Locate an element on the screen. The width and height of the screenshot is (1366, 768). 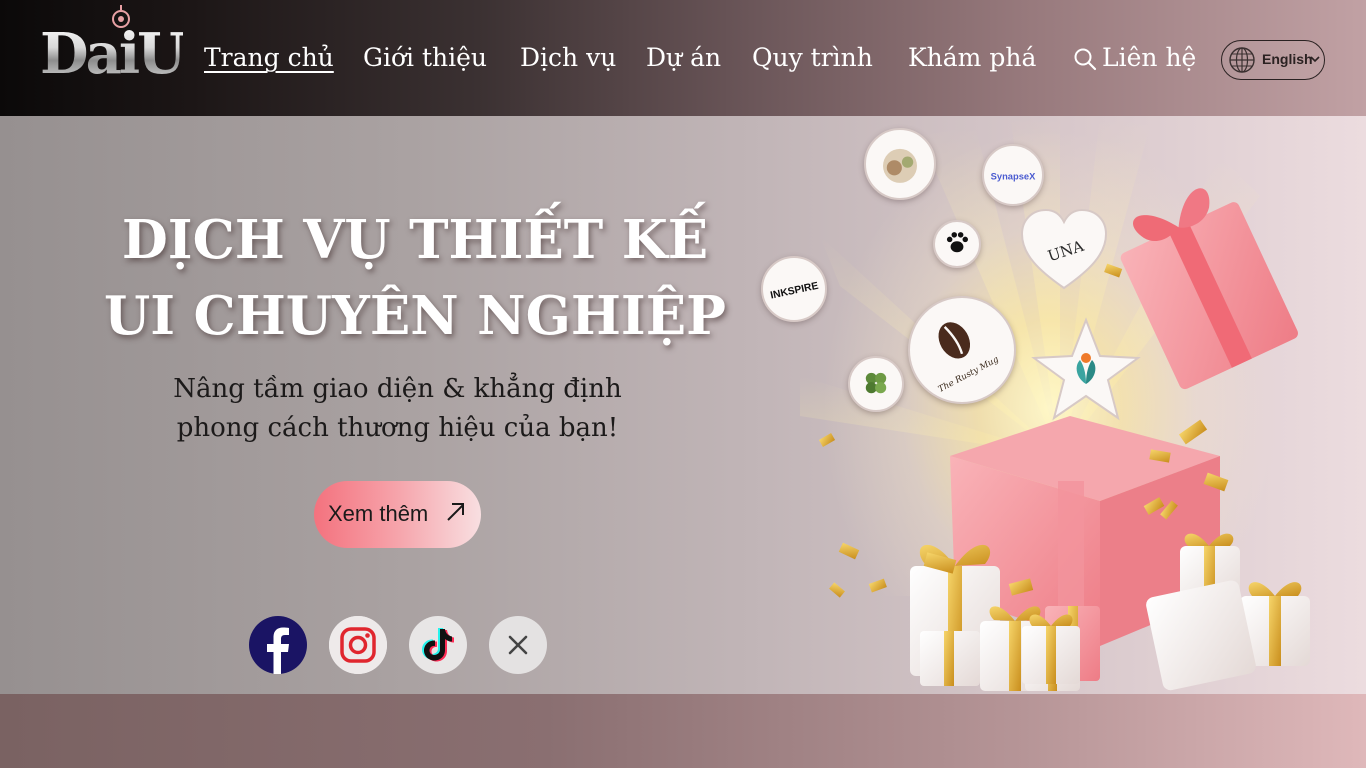
logo-text: DaiU is located at coordinates (113, 54).